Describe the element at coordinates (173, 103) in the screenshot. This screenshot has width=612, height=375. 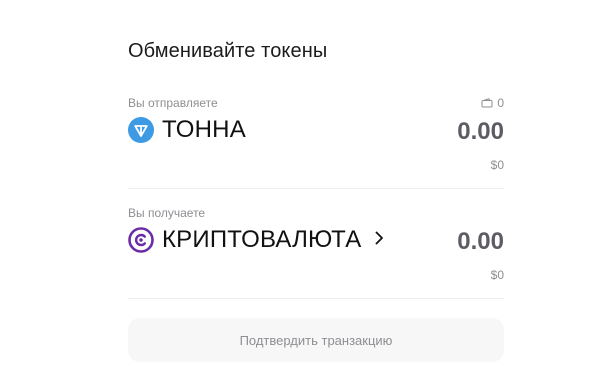
I see `send-label: Вы отправляете` at that location.